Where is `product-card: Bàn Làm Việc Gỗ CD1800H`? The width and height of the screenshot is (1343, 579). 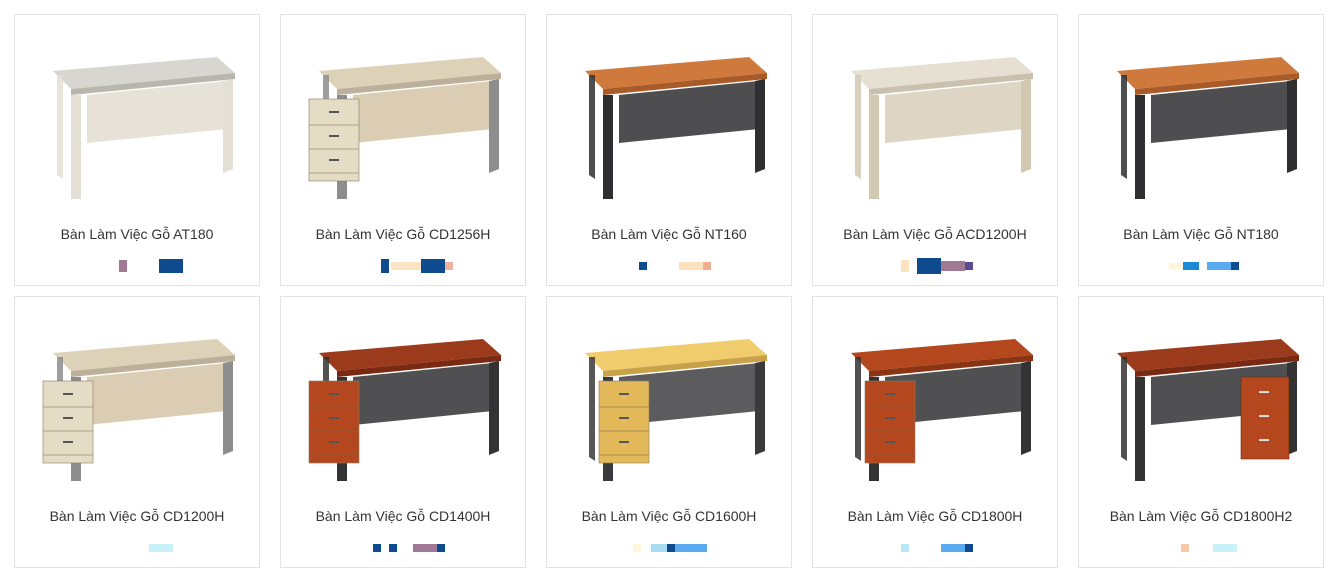
product-card: Bàn Làm Việc Gỗ CD1800H is located at coordinates (935, 432).